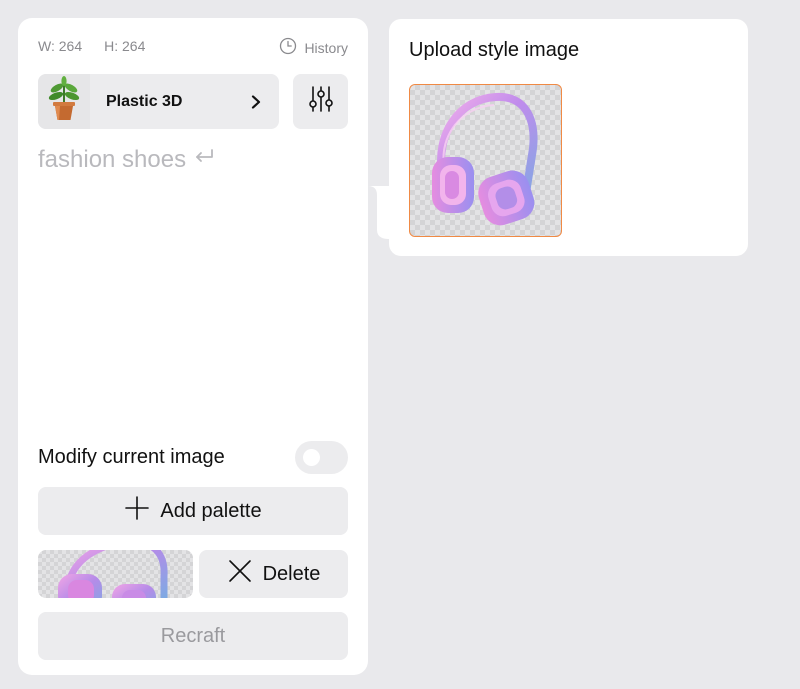 The height and width of the screenshot is (689, 800). What do you see at coordinates (60, 46) in the screenshot?
I see `width-label: W: 264` at bounding box center [60, 46].